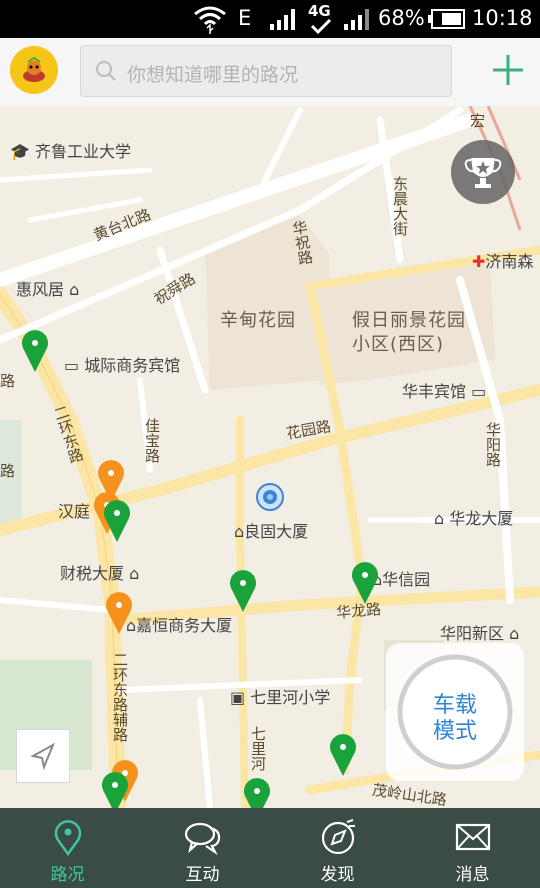 This screenshot has height=888, width=540. Describe the element at coordinates (71, 151) in the screenshot. I see `poi-label: 🎓 齐鲁工业大学` at that location.